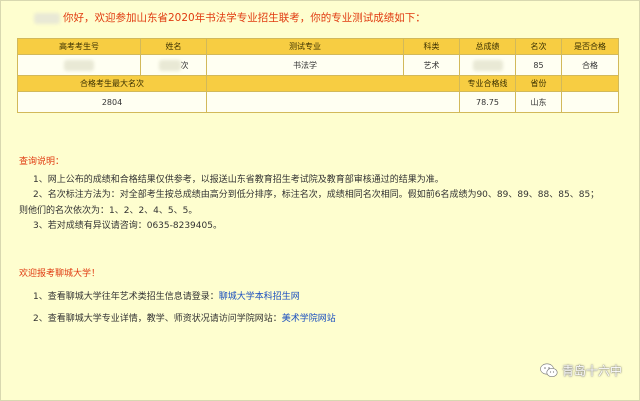 This screenshot has height=401, width=640. What do you see at coordinates (126, 297) in the screenshot?
I see `link-item-1-text: 1、查看聊城大学往年艺术类招生信息请登录：` at bounding box center [126, 297].